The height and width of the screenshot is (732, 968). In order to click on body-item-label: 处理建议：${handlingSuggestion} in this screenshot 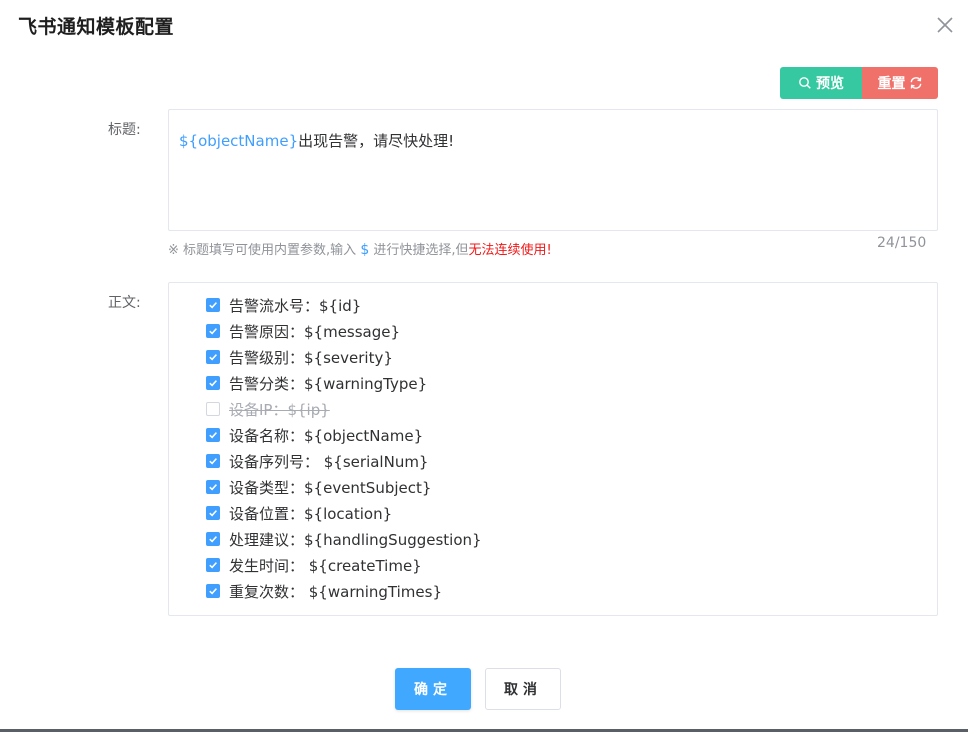, I will do `click(355, 539)`.